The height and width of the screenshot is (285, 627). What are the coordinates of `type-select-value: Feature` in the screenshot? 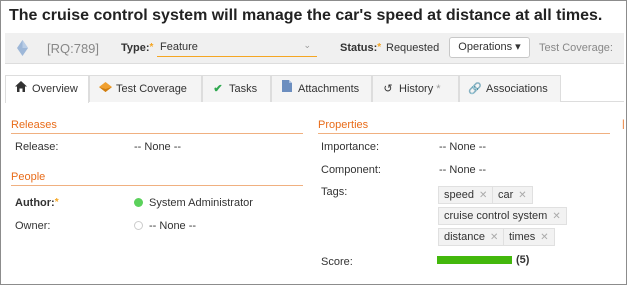 It's located at (179, 47).